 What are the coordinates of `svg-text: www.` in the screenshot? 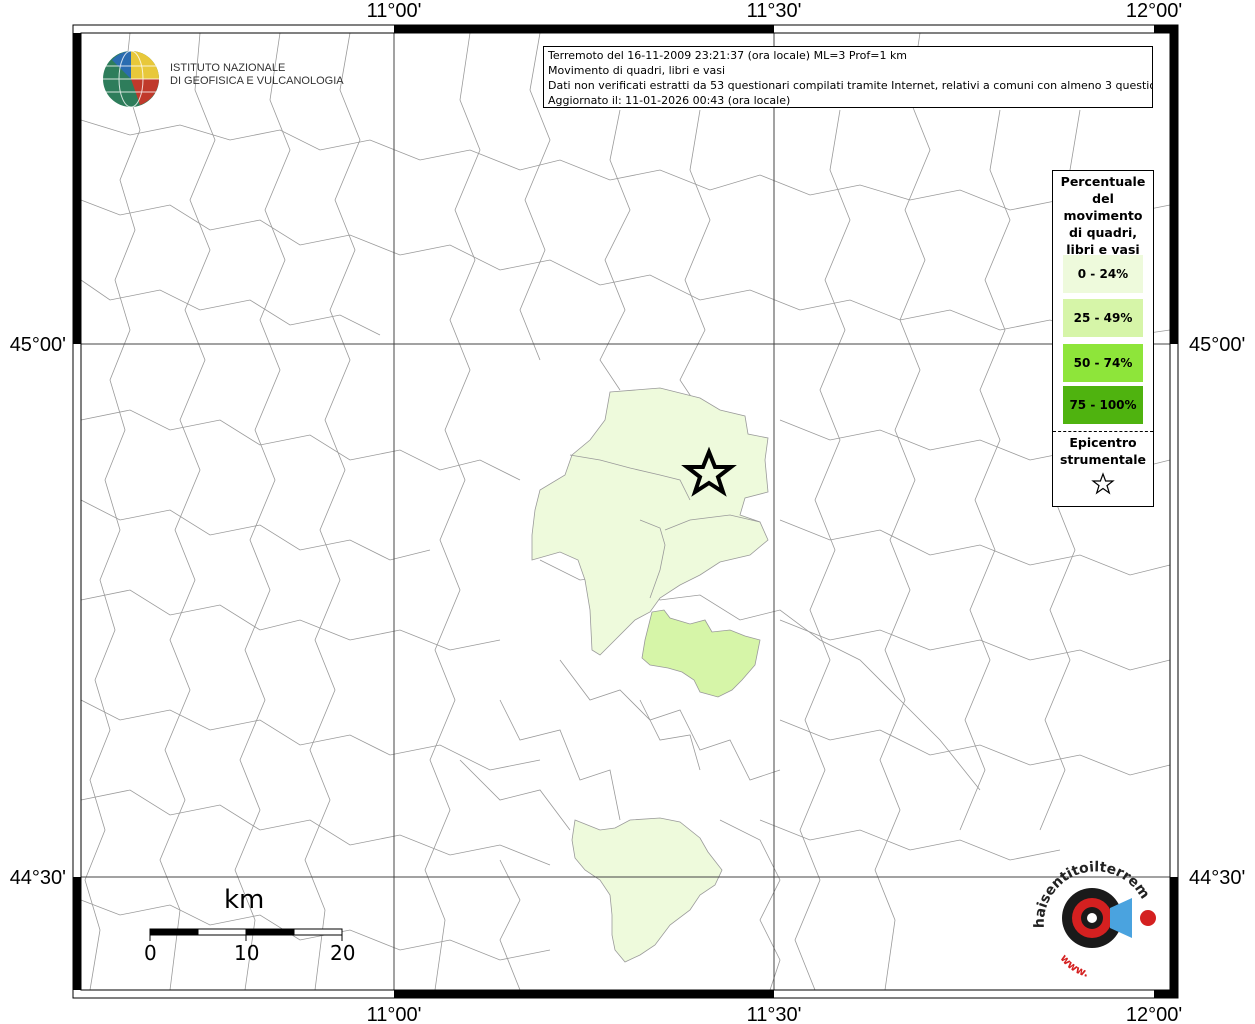 It's located at (1073, 965).